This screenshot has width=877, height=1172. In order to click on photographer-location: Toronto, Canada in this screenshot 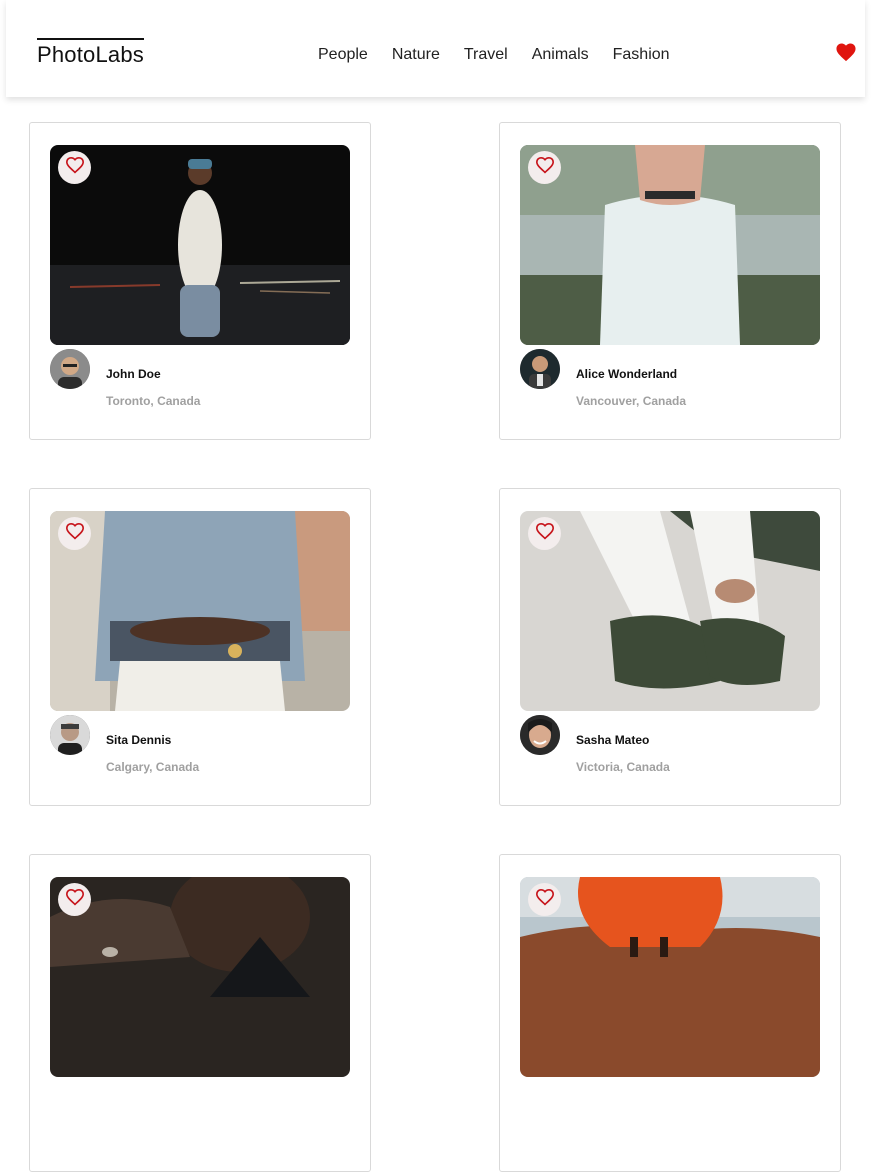, I will do `click(153, 401)`.